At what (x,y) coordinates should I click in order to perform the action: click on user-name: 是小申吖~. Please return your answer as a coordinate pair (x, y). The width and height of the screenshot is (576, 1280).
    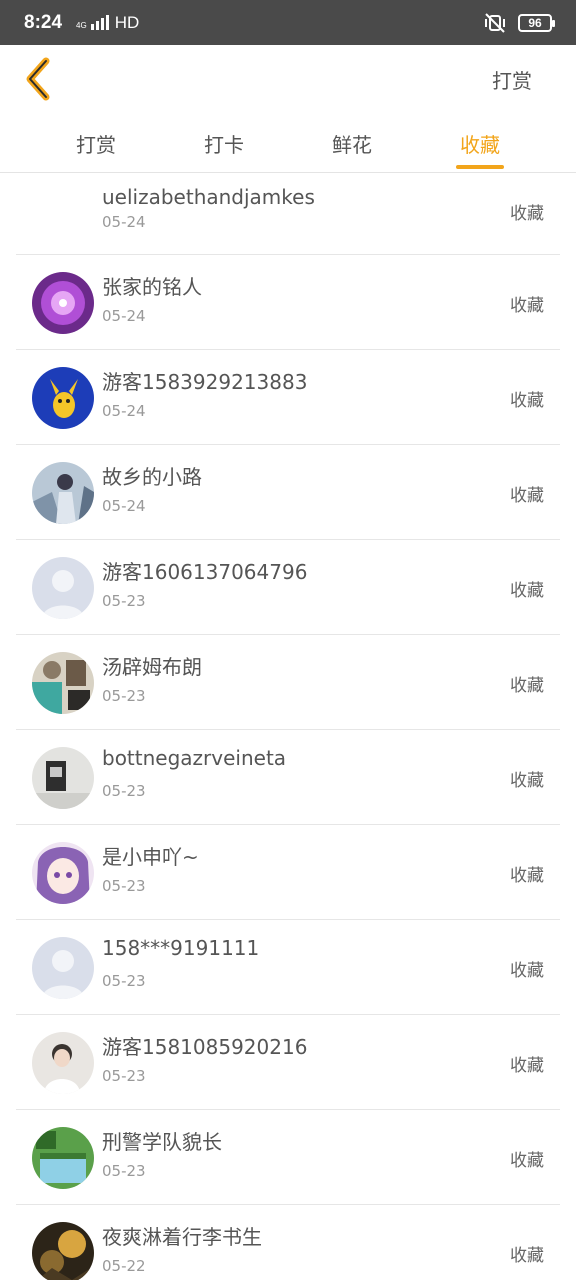
    Looking at the image, I should click on (150, 857).